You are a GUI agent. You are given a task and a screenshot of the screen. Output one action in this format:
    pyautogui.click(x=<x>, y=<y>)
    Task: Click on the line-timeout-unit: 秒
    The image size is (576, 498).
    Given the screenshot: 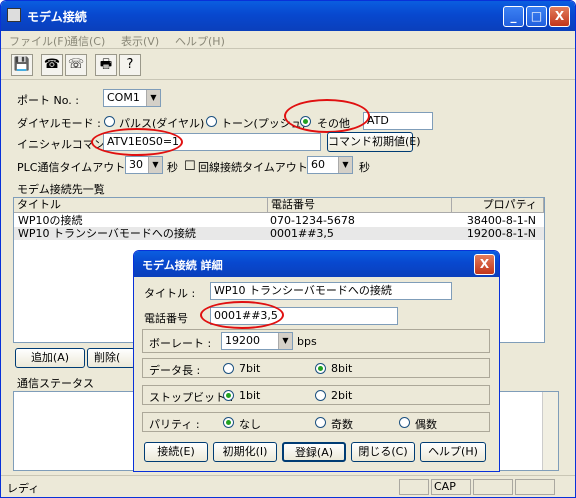 What is the action you would take?
    pyautogui.click(x=364, y=167)
    